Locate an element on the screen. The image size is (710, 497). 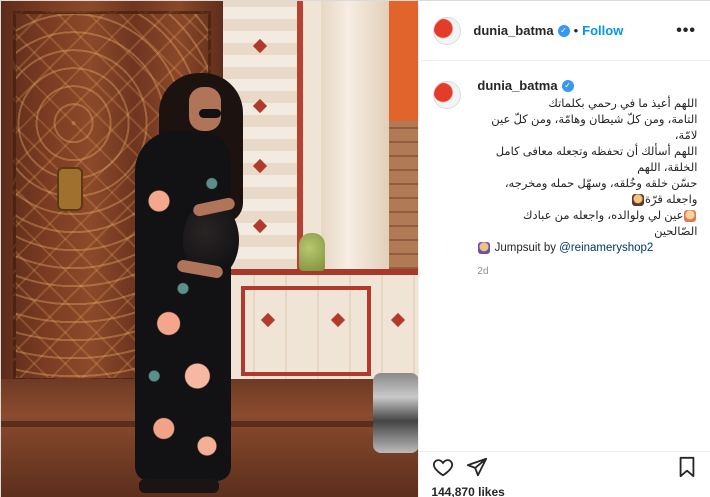
send-icon is located at coordinates (477, 467).